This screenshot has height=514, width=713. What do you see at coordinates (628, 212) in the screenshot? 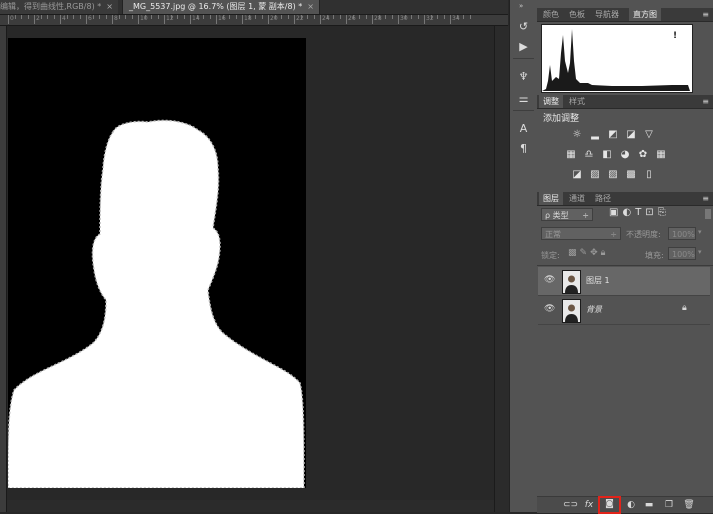
I see `filter-adjustment-icon: ◐` at bounding box center [628, 212].